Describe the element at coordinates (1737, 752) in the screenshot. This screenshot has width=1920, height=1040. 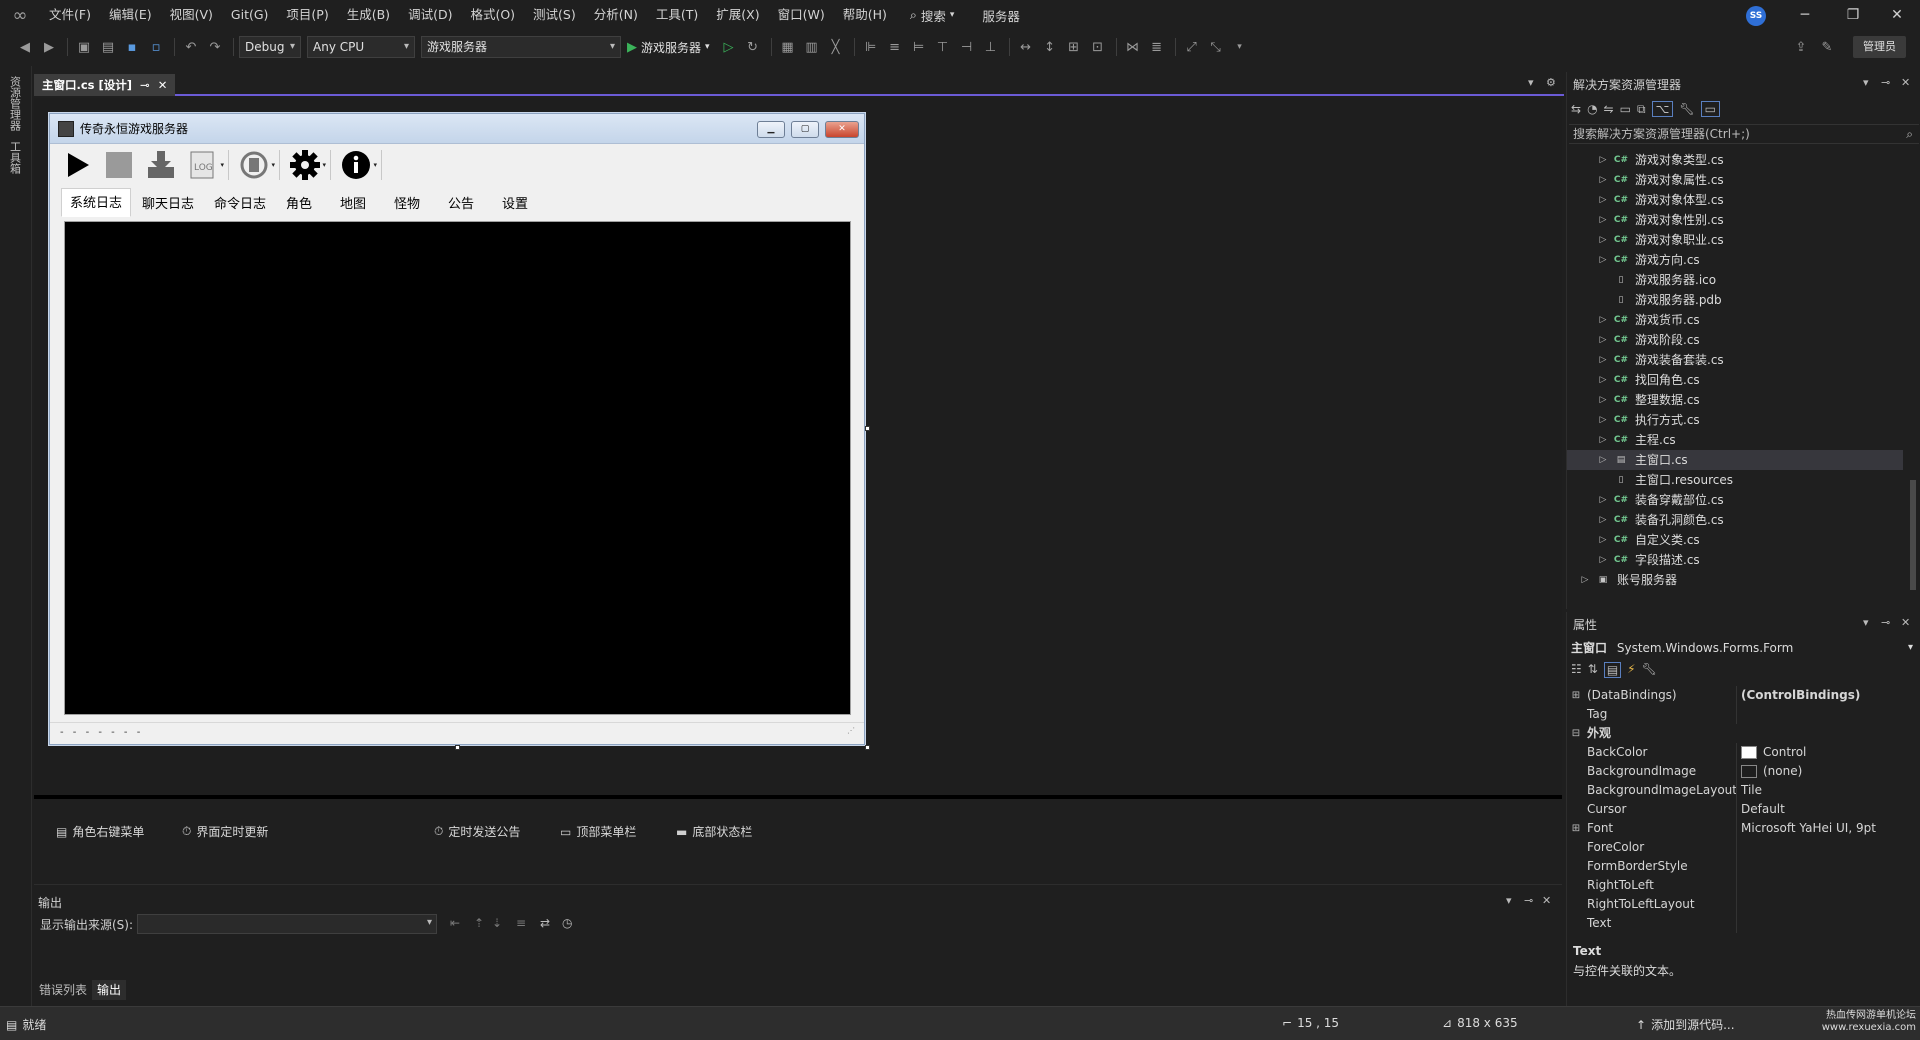
I see `property-row: BackColor Control` at that location.